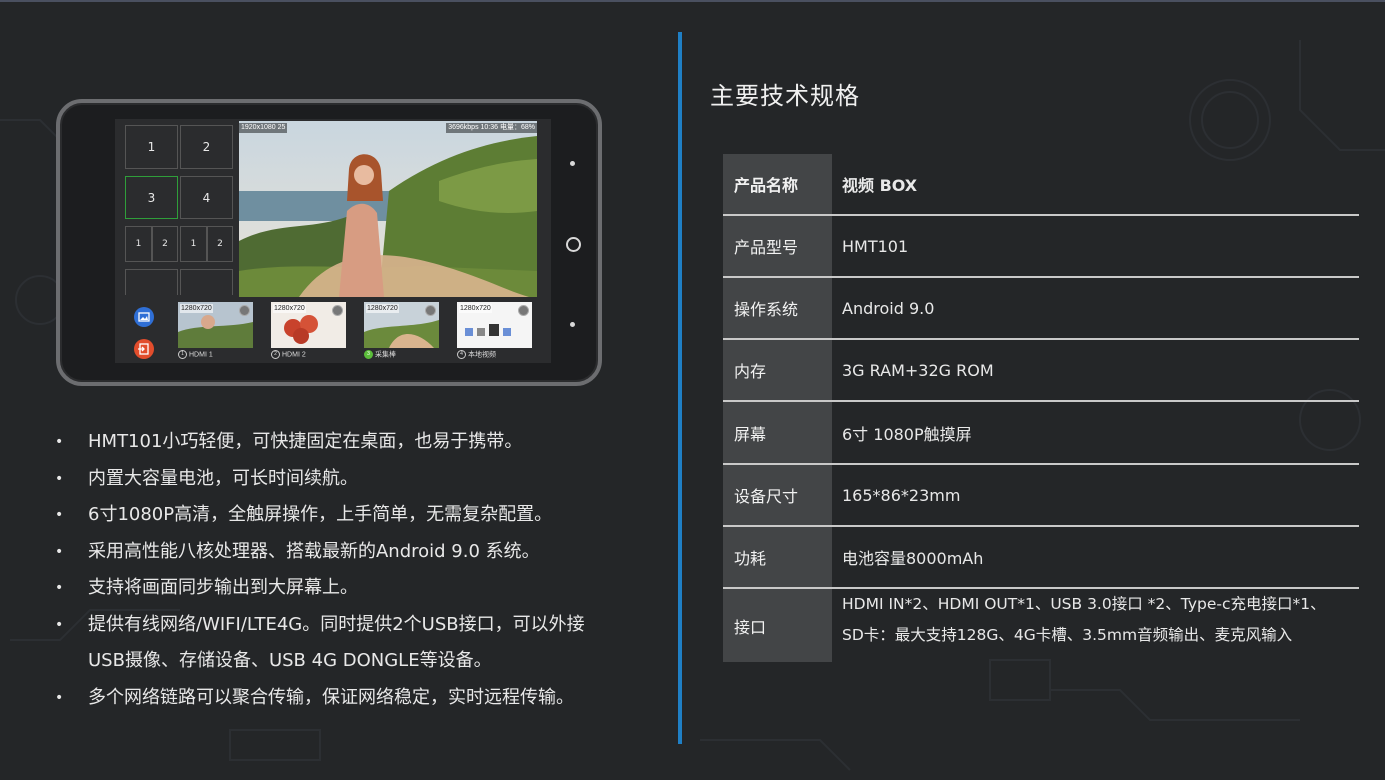  What do you see at coordinates (1067, 635) in the screenshot?
I see `spec-value-line-2: SD卡：最大支持128G、4G卡槽、3.5mm音频输出、麦克风输入` at bounding box center [1067, 635].